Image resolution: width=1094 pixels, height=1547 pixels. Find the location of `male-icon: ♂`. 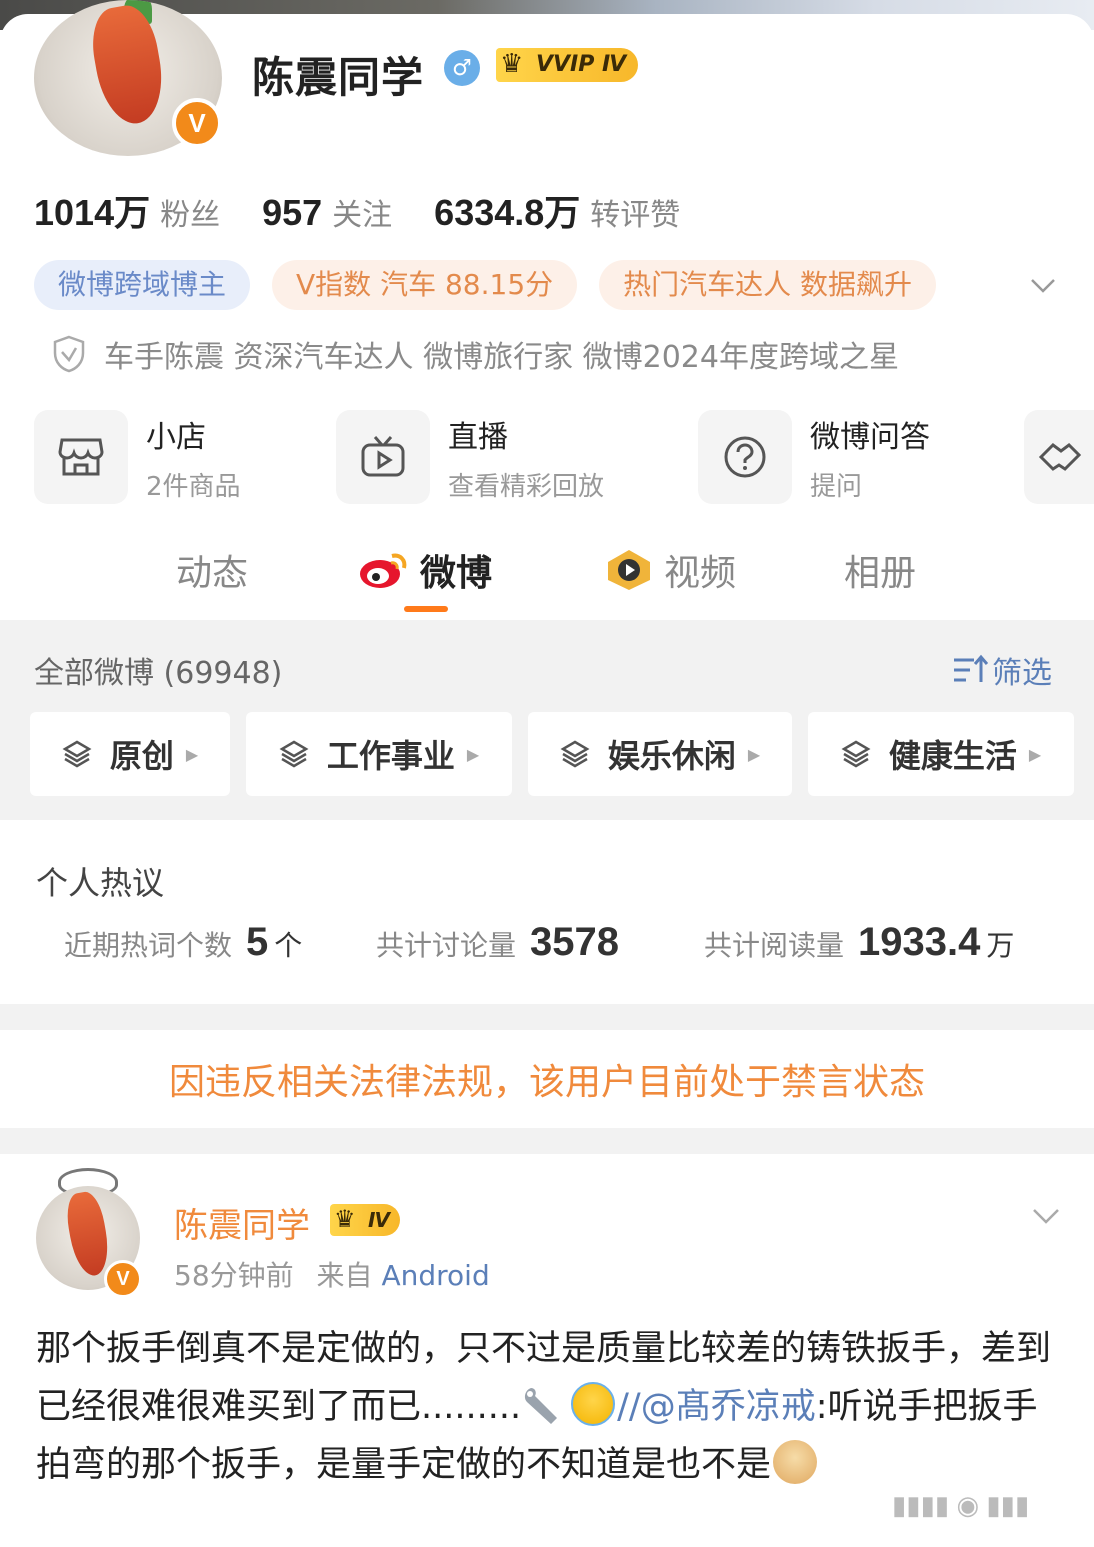

male-icon: ♂ is located at coordinates (462, 68).